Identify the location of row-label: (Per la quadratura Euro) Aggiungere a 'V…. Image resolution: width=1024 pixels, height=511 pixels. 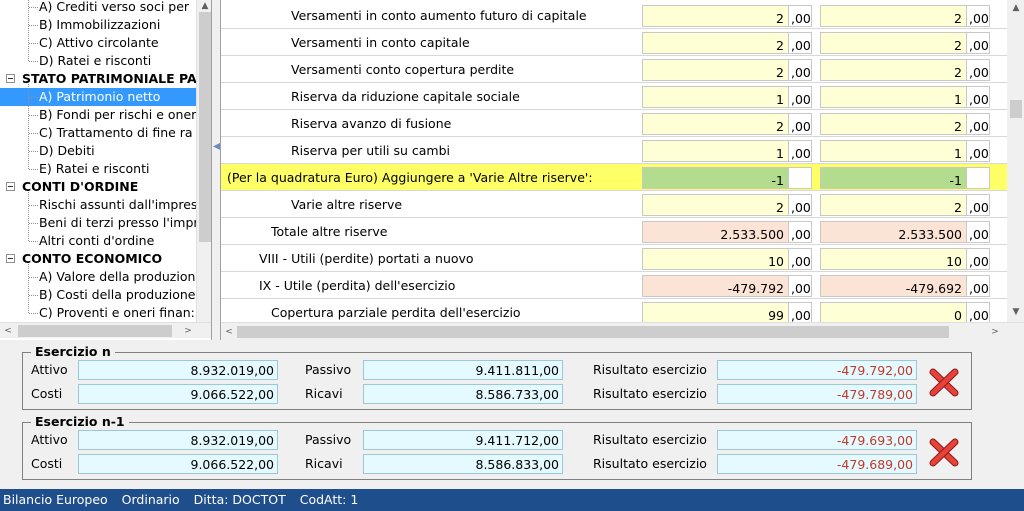
(431, 177).